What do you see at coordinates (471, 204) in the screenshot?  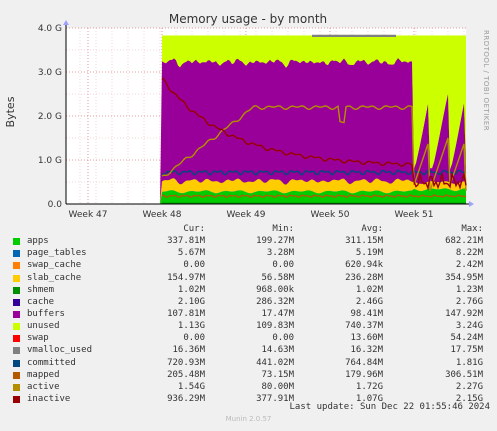 I see `x-axis-arrow` at bounding box center [471, 204].